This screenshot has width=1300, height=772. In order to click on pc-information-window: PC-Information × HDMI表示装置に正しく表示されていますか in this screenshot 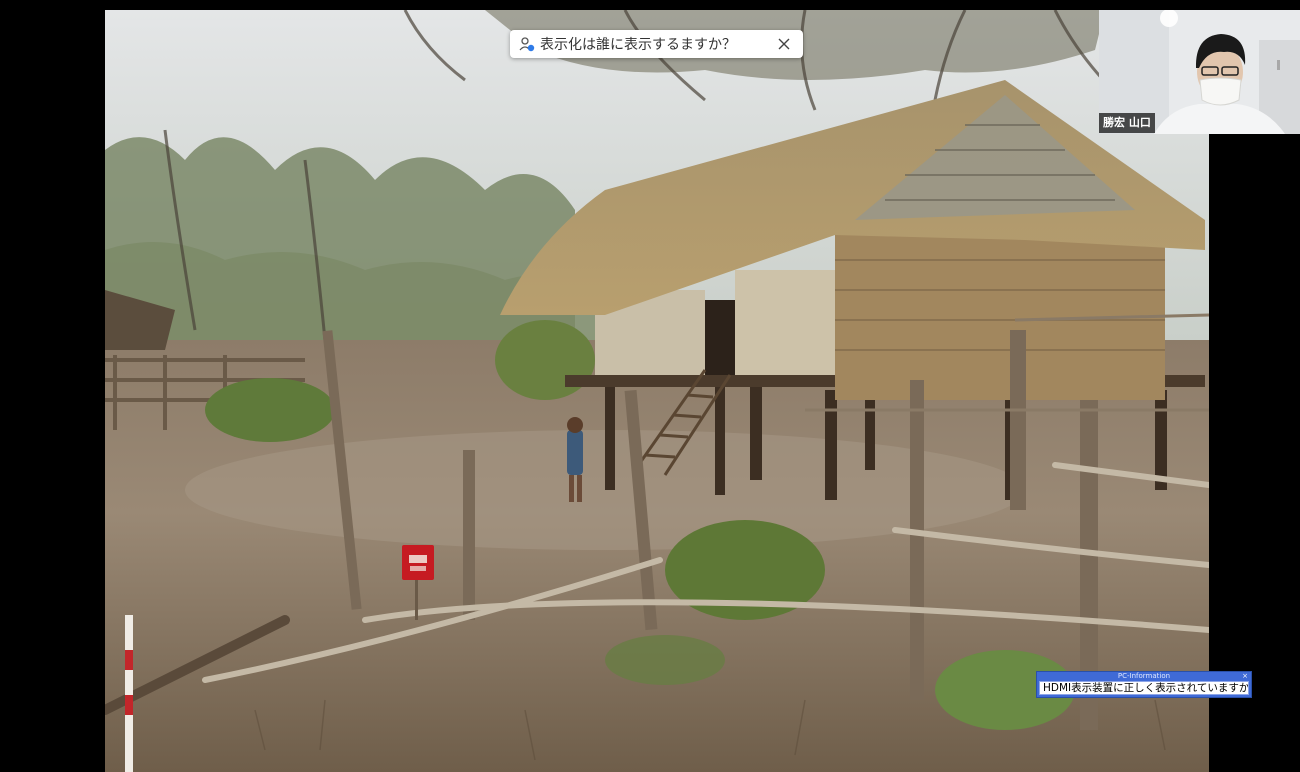, I will do `click(1144, 684)`.